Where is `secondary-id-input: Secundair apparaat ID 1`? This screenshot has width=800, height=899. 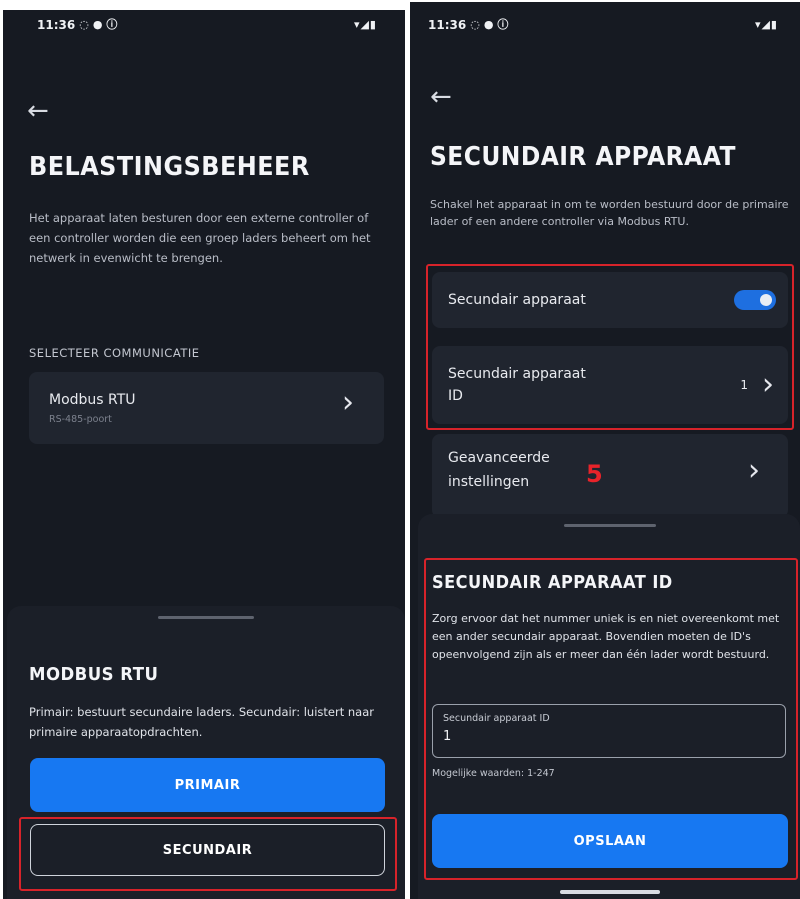
secondary-id-input: Secundair apparaat ID 1 is located at coordinates (609, 731).